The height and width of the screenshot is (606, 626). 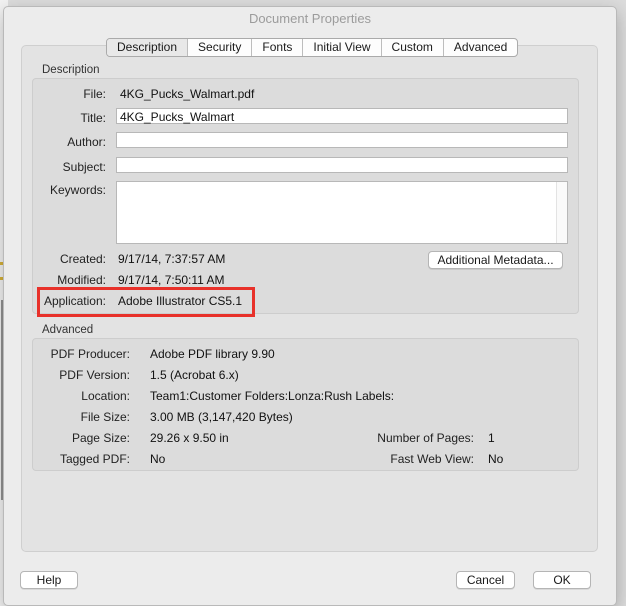 What do you see at coordinates (342, 140) in the screenshot?
I see `author-input` at bounding box center [342, 140].